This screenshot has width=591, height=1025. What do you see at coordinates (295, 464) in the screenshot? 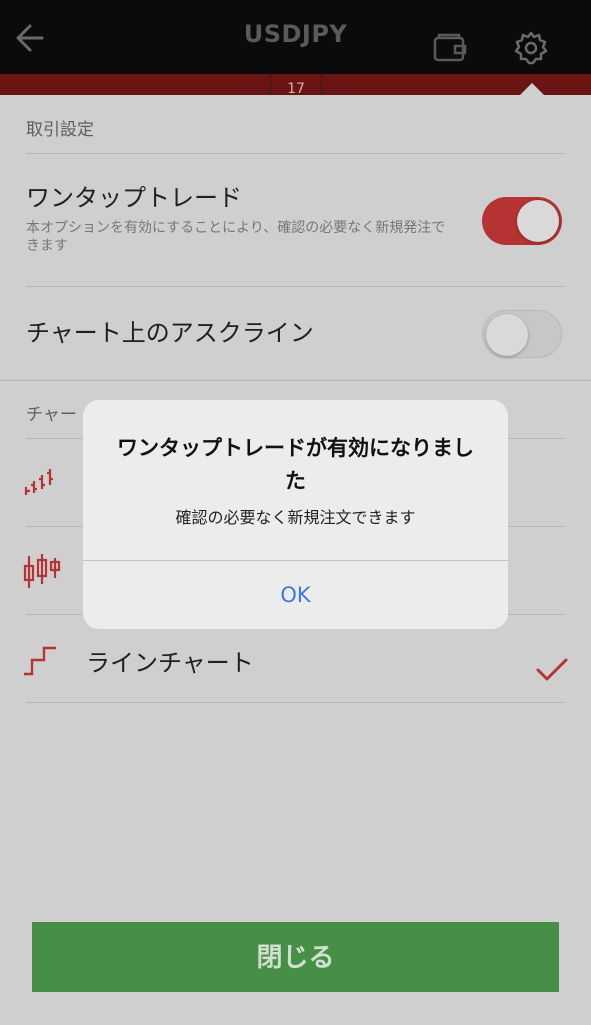
I see `alert-title: ワンタップトレードが有効になりました` at bounding box center [295, 464].